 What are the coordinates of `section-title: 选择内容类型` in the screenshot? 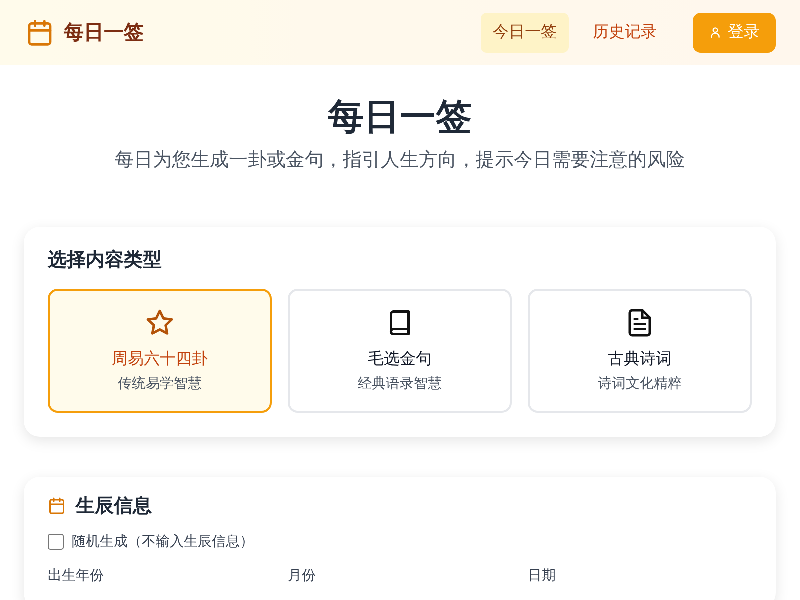 It's located at (105, 260).